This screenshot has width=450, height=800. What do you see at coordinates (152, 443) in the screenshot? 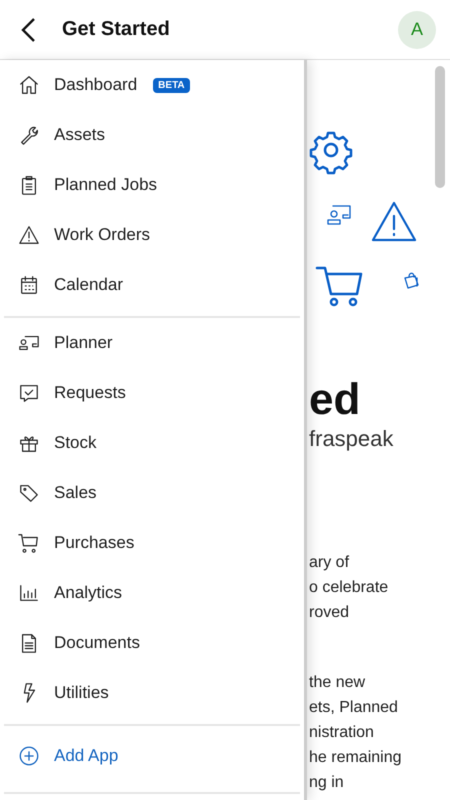
I see `menu-item: Stock` at bounding box center [152, 443].